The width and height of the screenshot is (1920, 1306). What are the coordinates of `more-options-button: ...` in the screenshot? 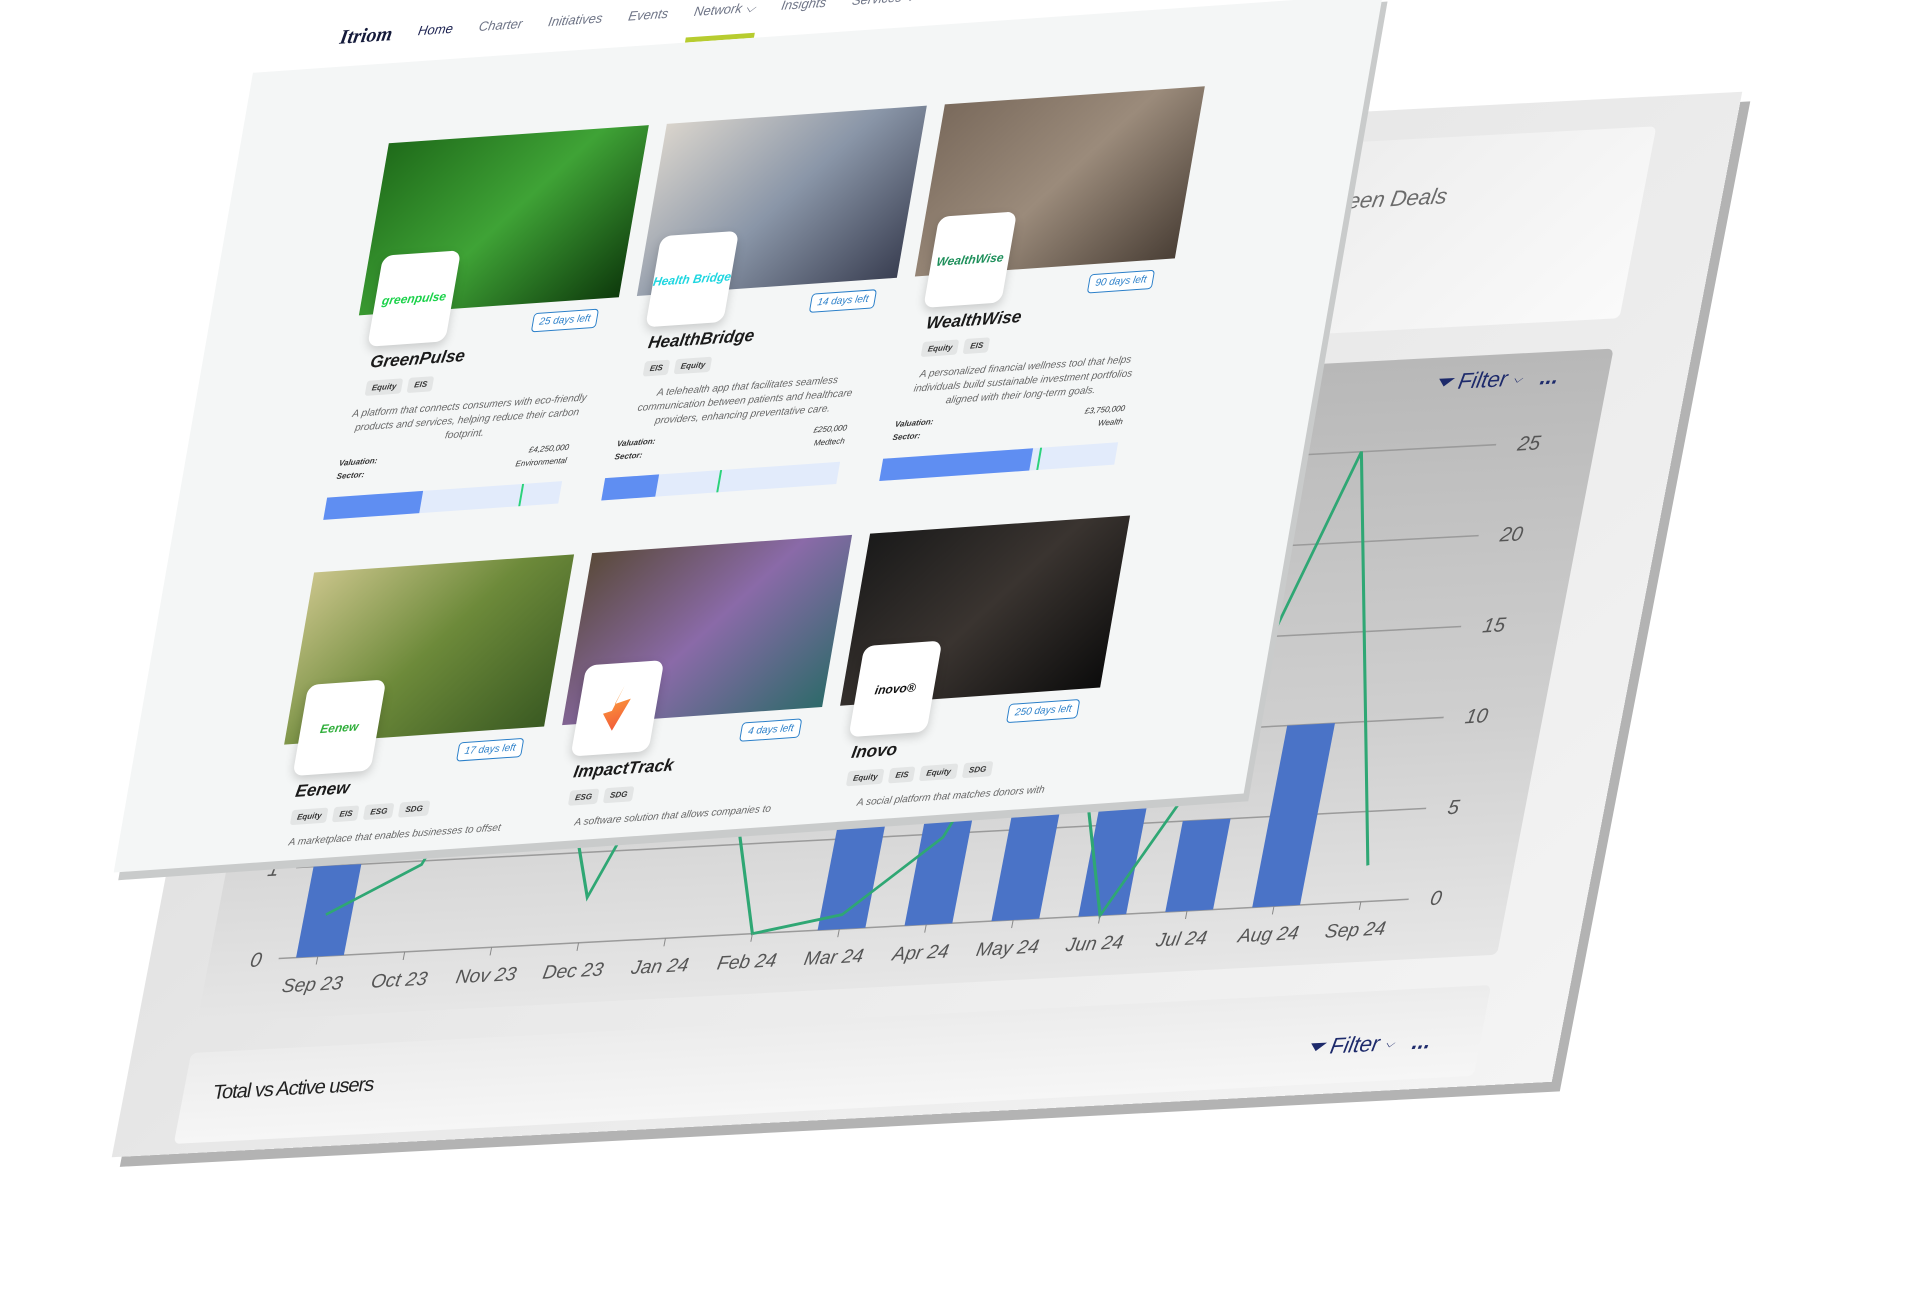 It's located at (1549, 376).